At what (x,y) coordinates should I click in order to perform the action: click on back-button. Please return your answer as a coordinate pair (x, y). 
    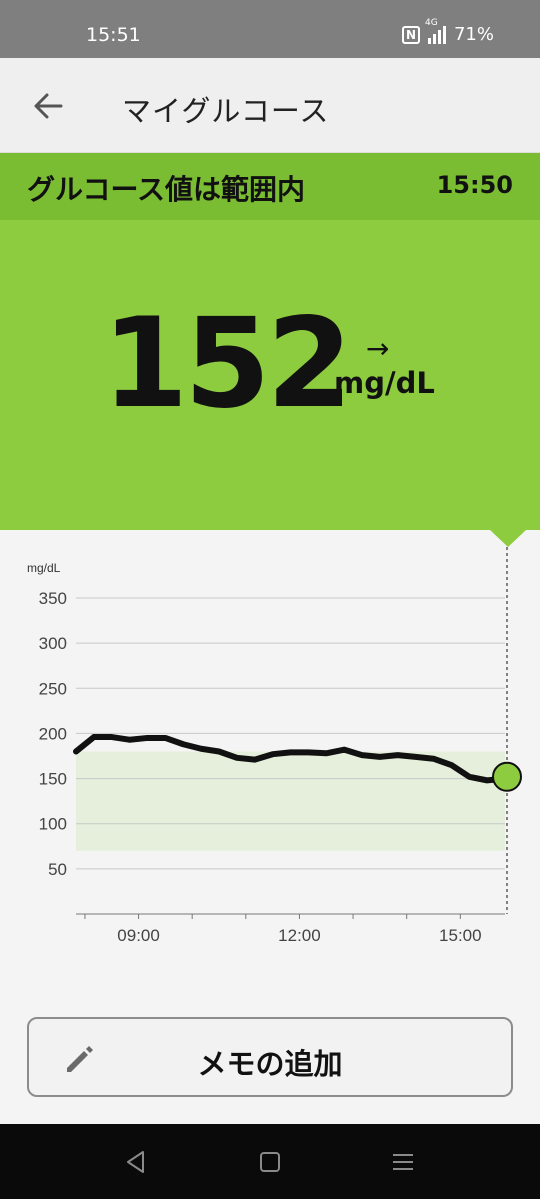
    Looking at the image, I should click on (48, 106).